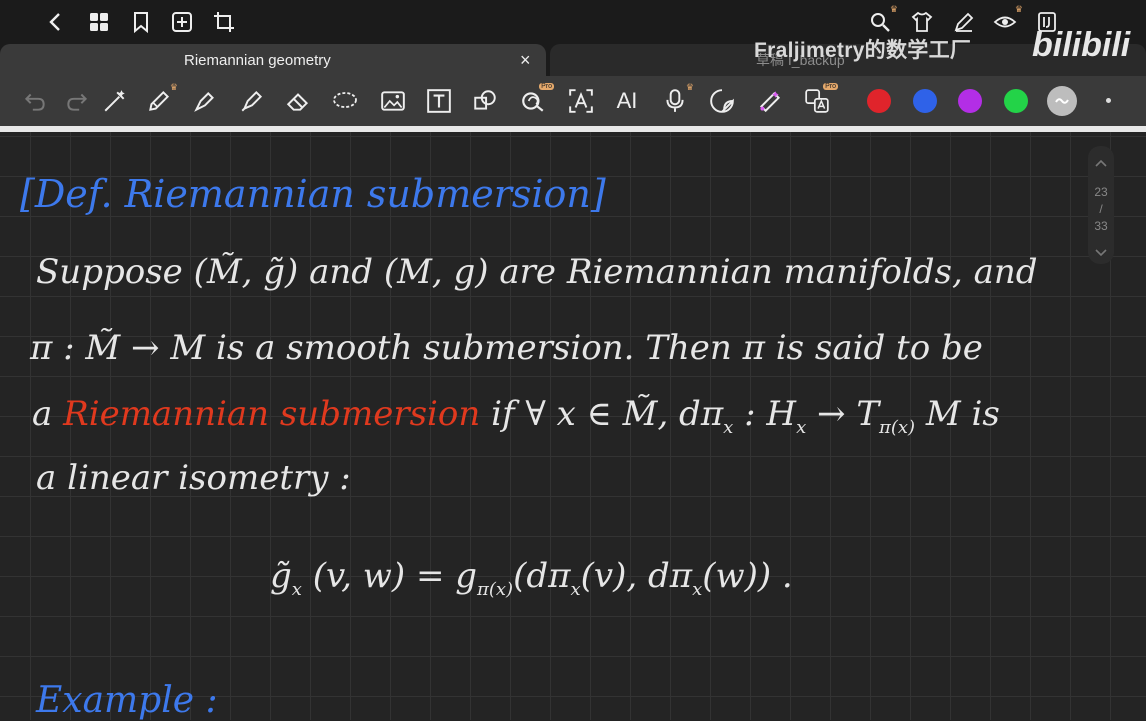  I want to click on formula-part: g̃, so click(281, 576).